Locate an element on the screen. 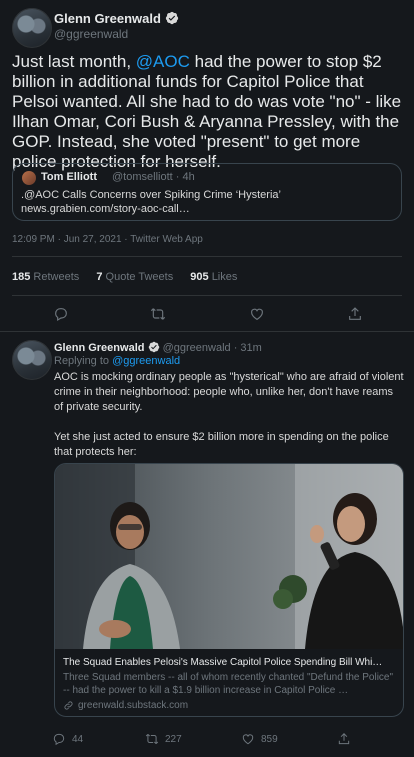 The height and width of the screenshot is (757, 414). likes-count: 905 is located at coordinates (199, 277).